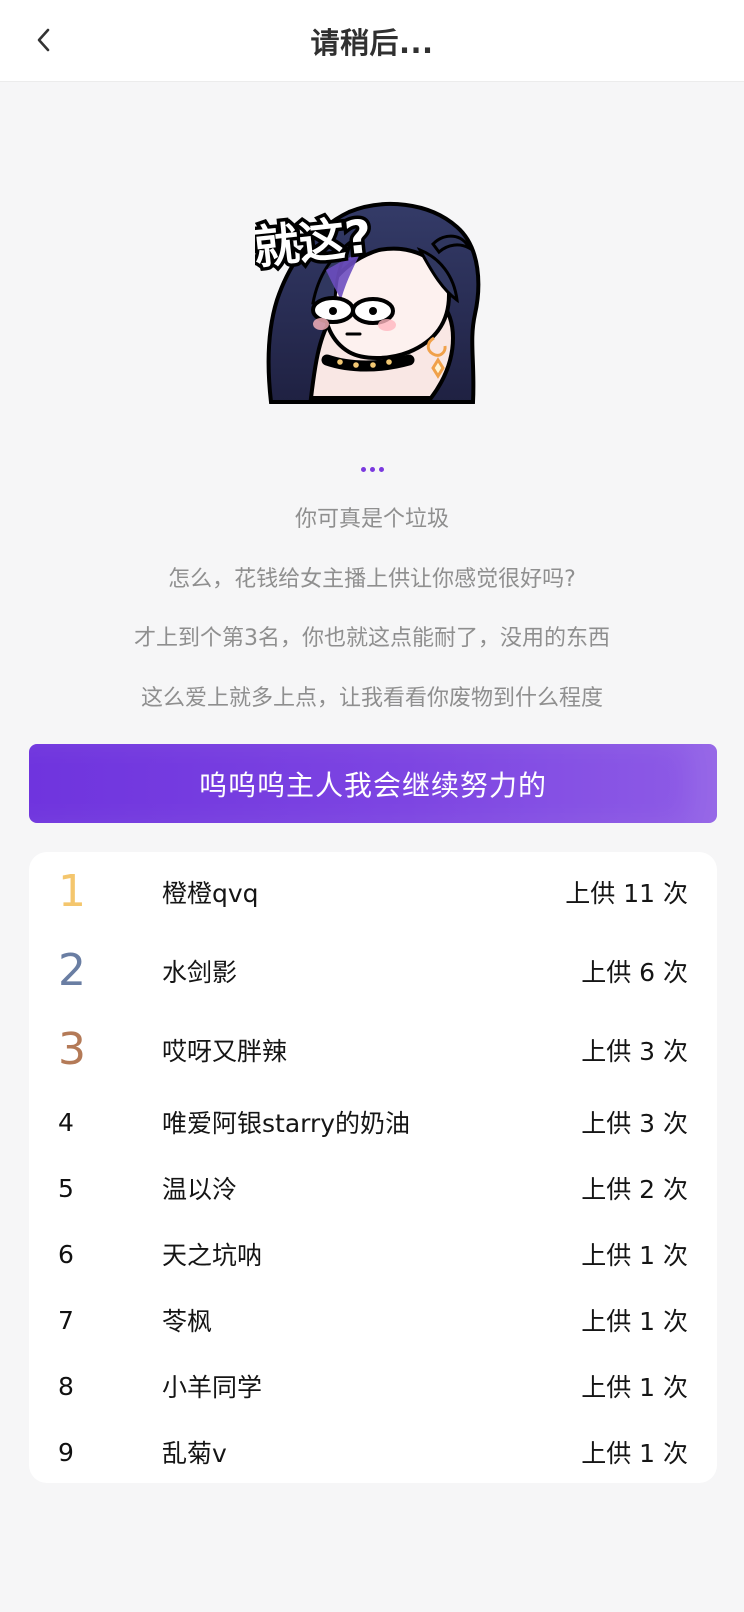 The image size is (744, 1612). What do you see at coordinates (373, 1386) in the screenshot?
I see `ranking-row-8: 8 小羊同学 上供 1 次` at bounding box center [373, 1386].